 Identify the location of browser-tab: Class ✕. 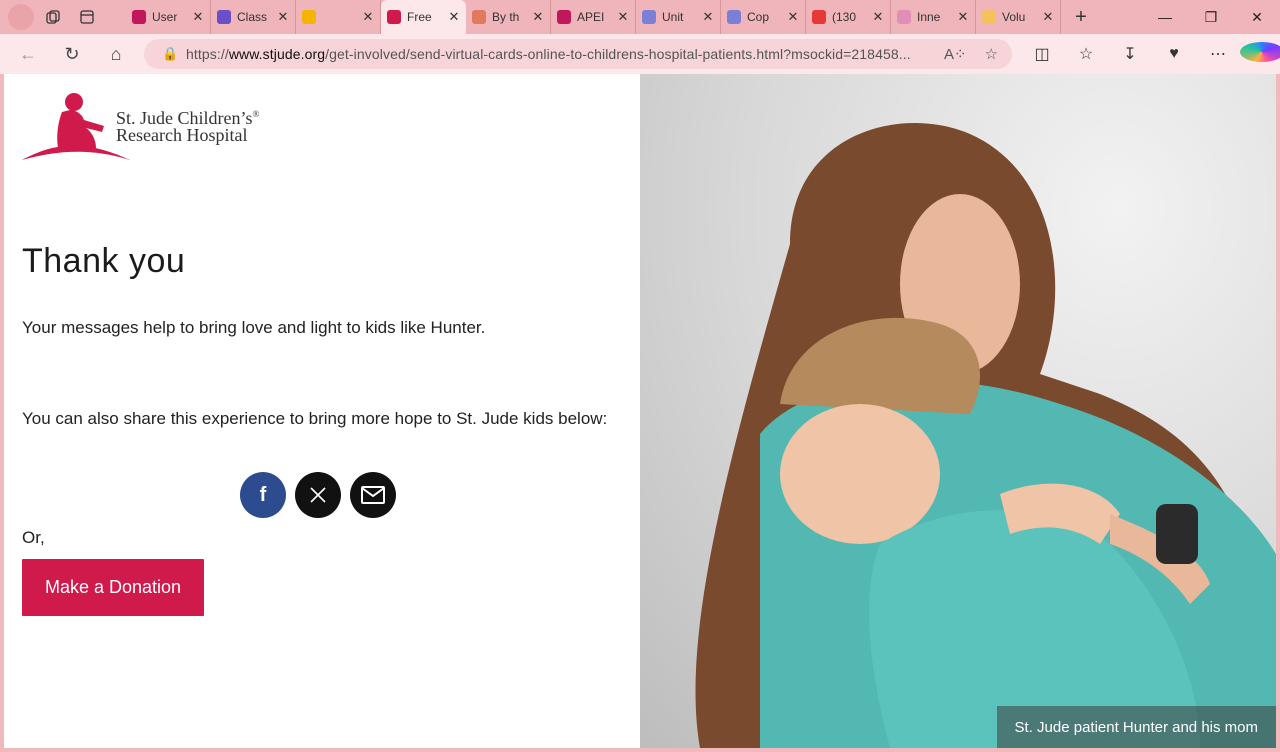
(253, 17).